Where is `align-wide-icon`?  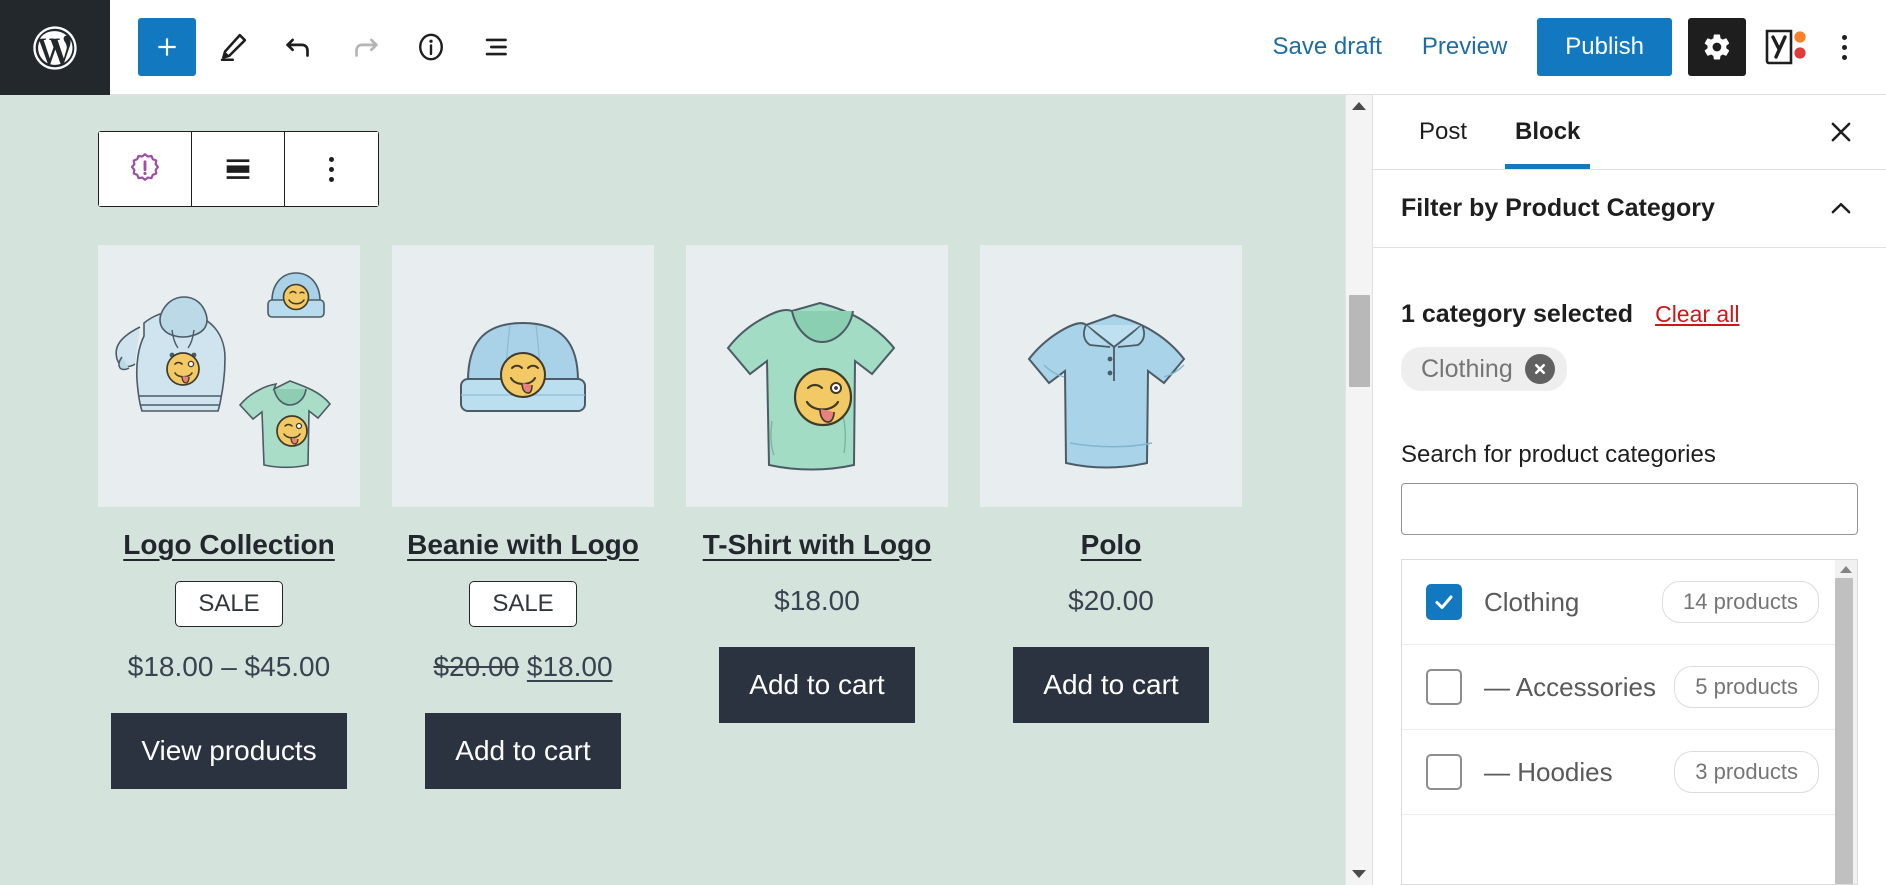 align-wide-icon is located at coordinates (238, 169).